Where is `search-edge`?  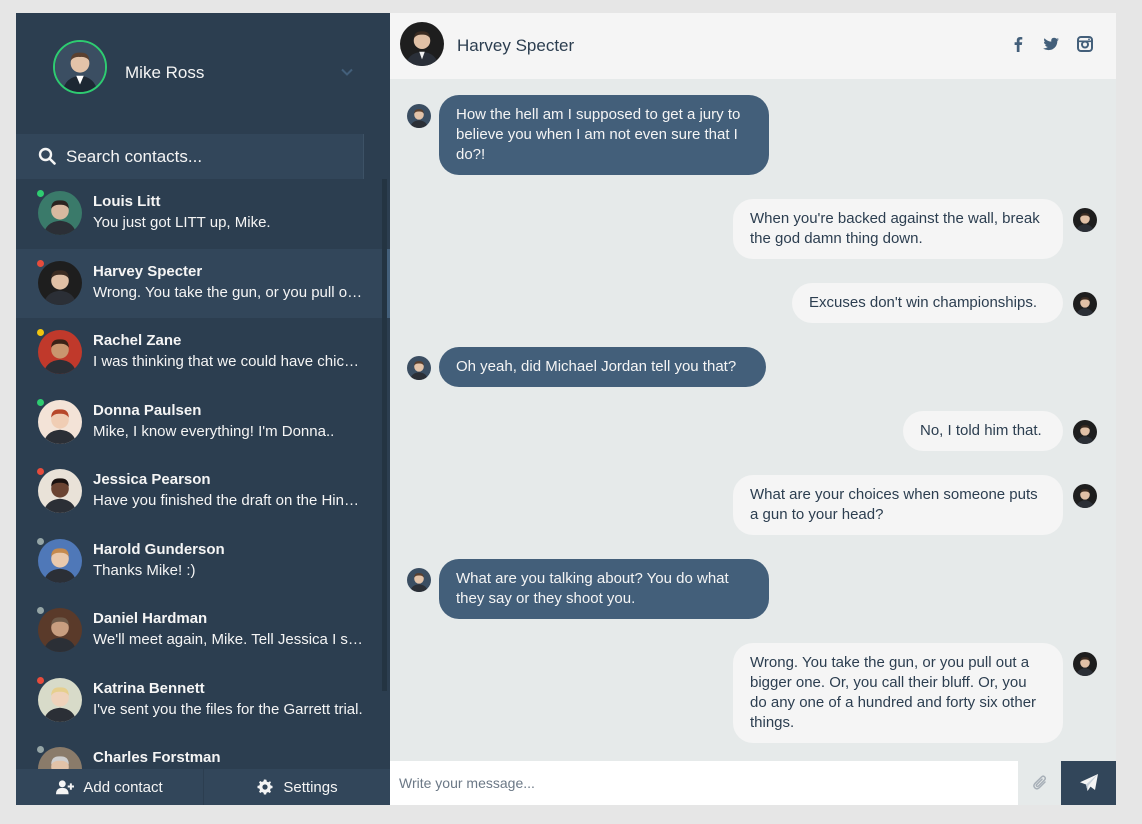 search-edge is located at coordinates (376, 156).